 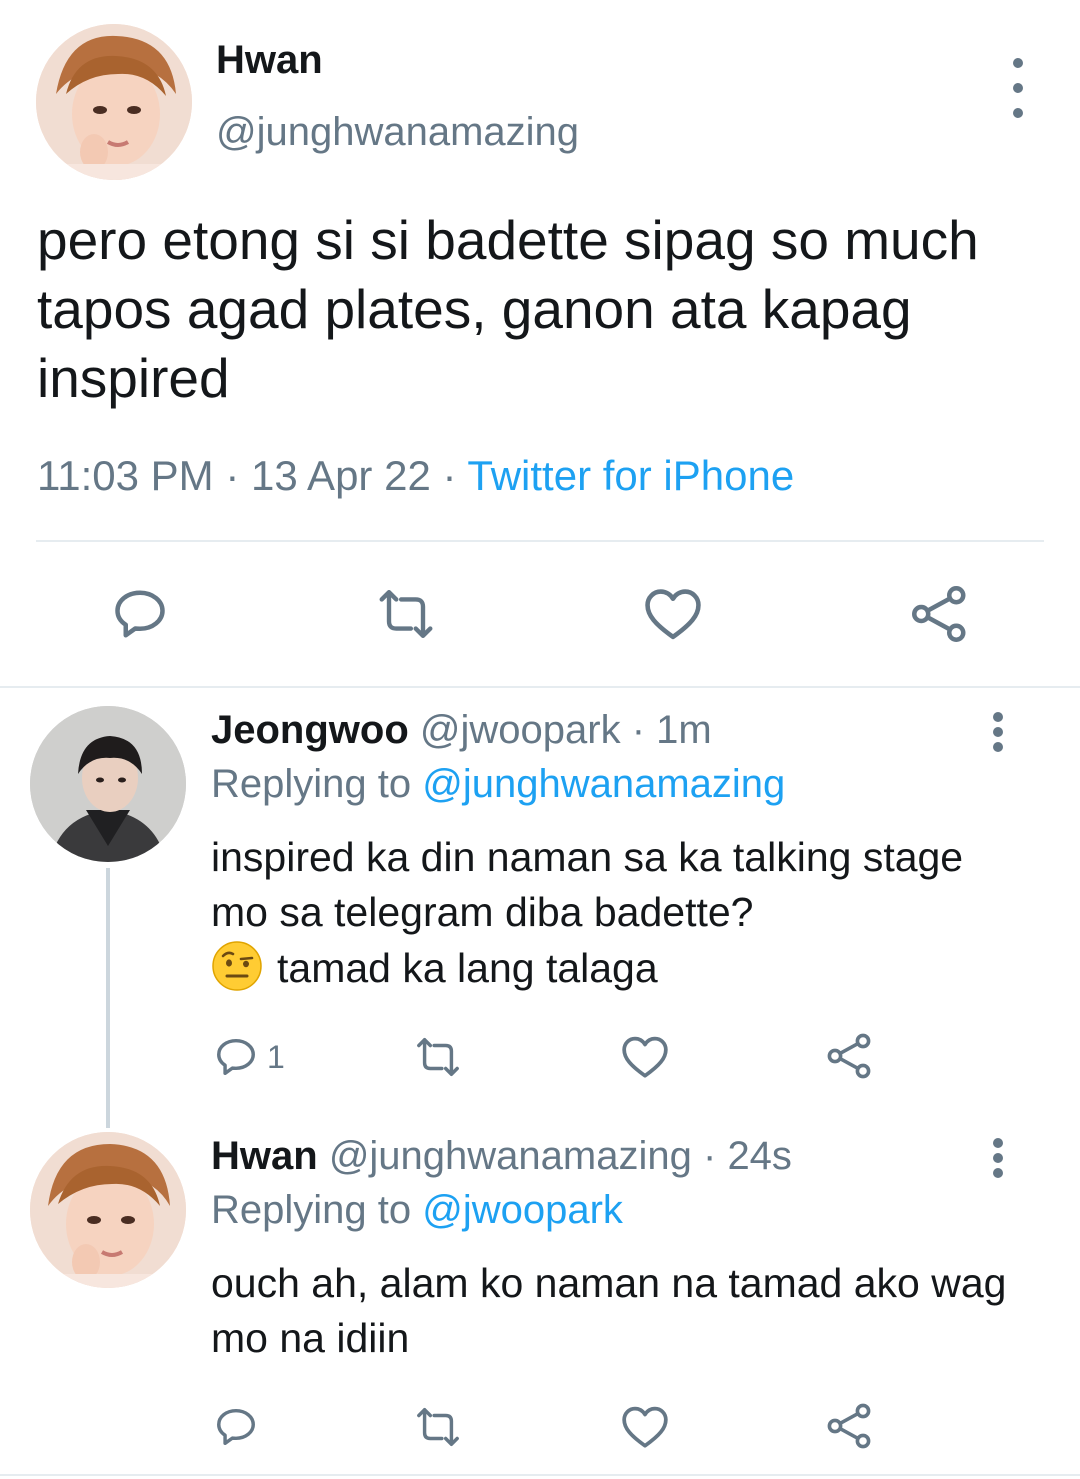 I want to click on bottom-divider, so click(x=540, y=1475).